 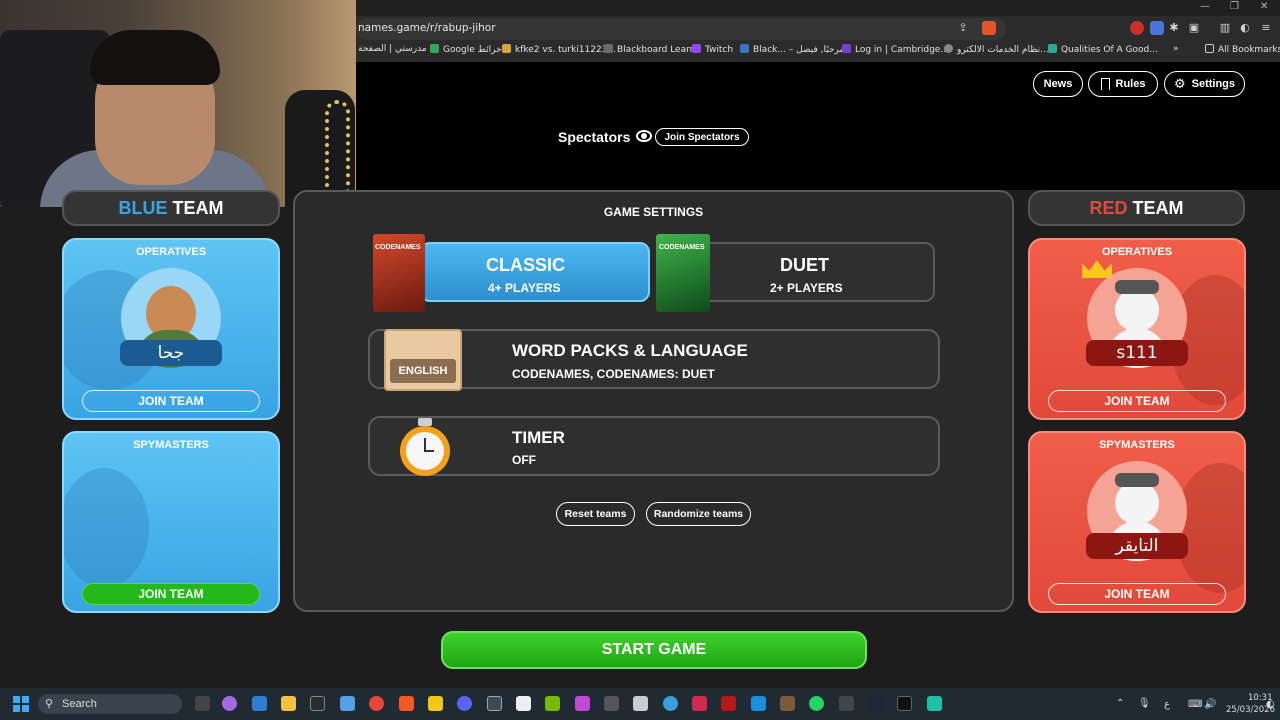 I want to click on input-language: ع, so click(x=1167, y=704).